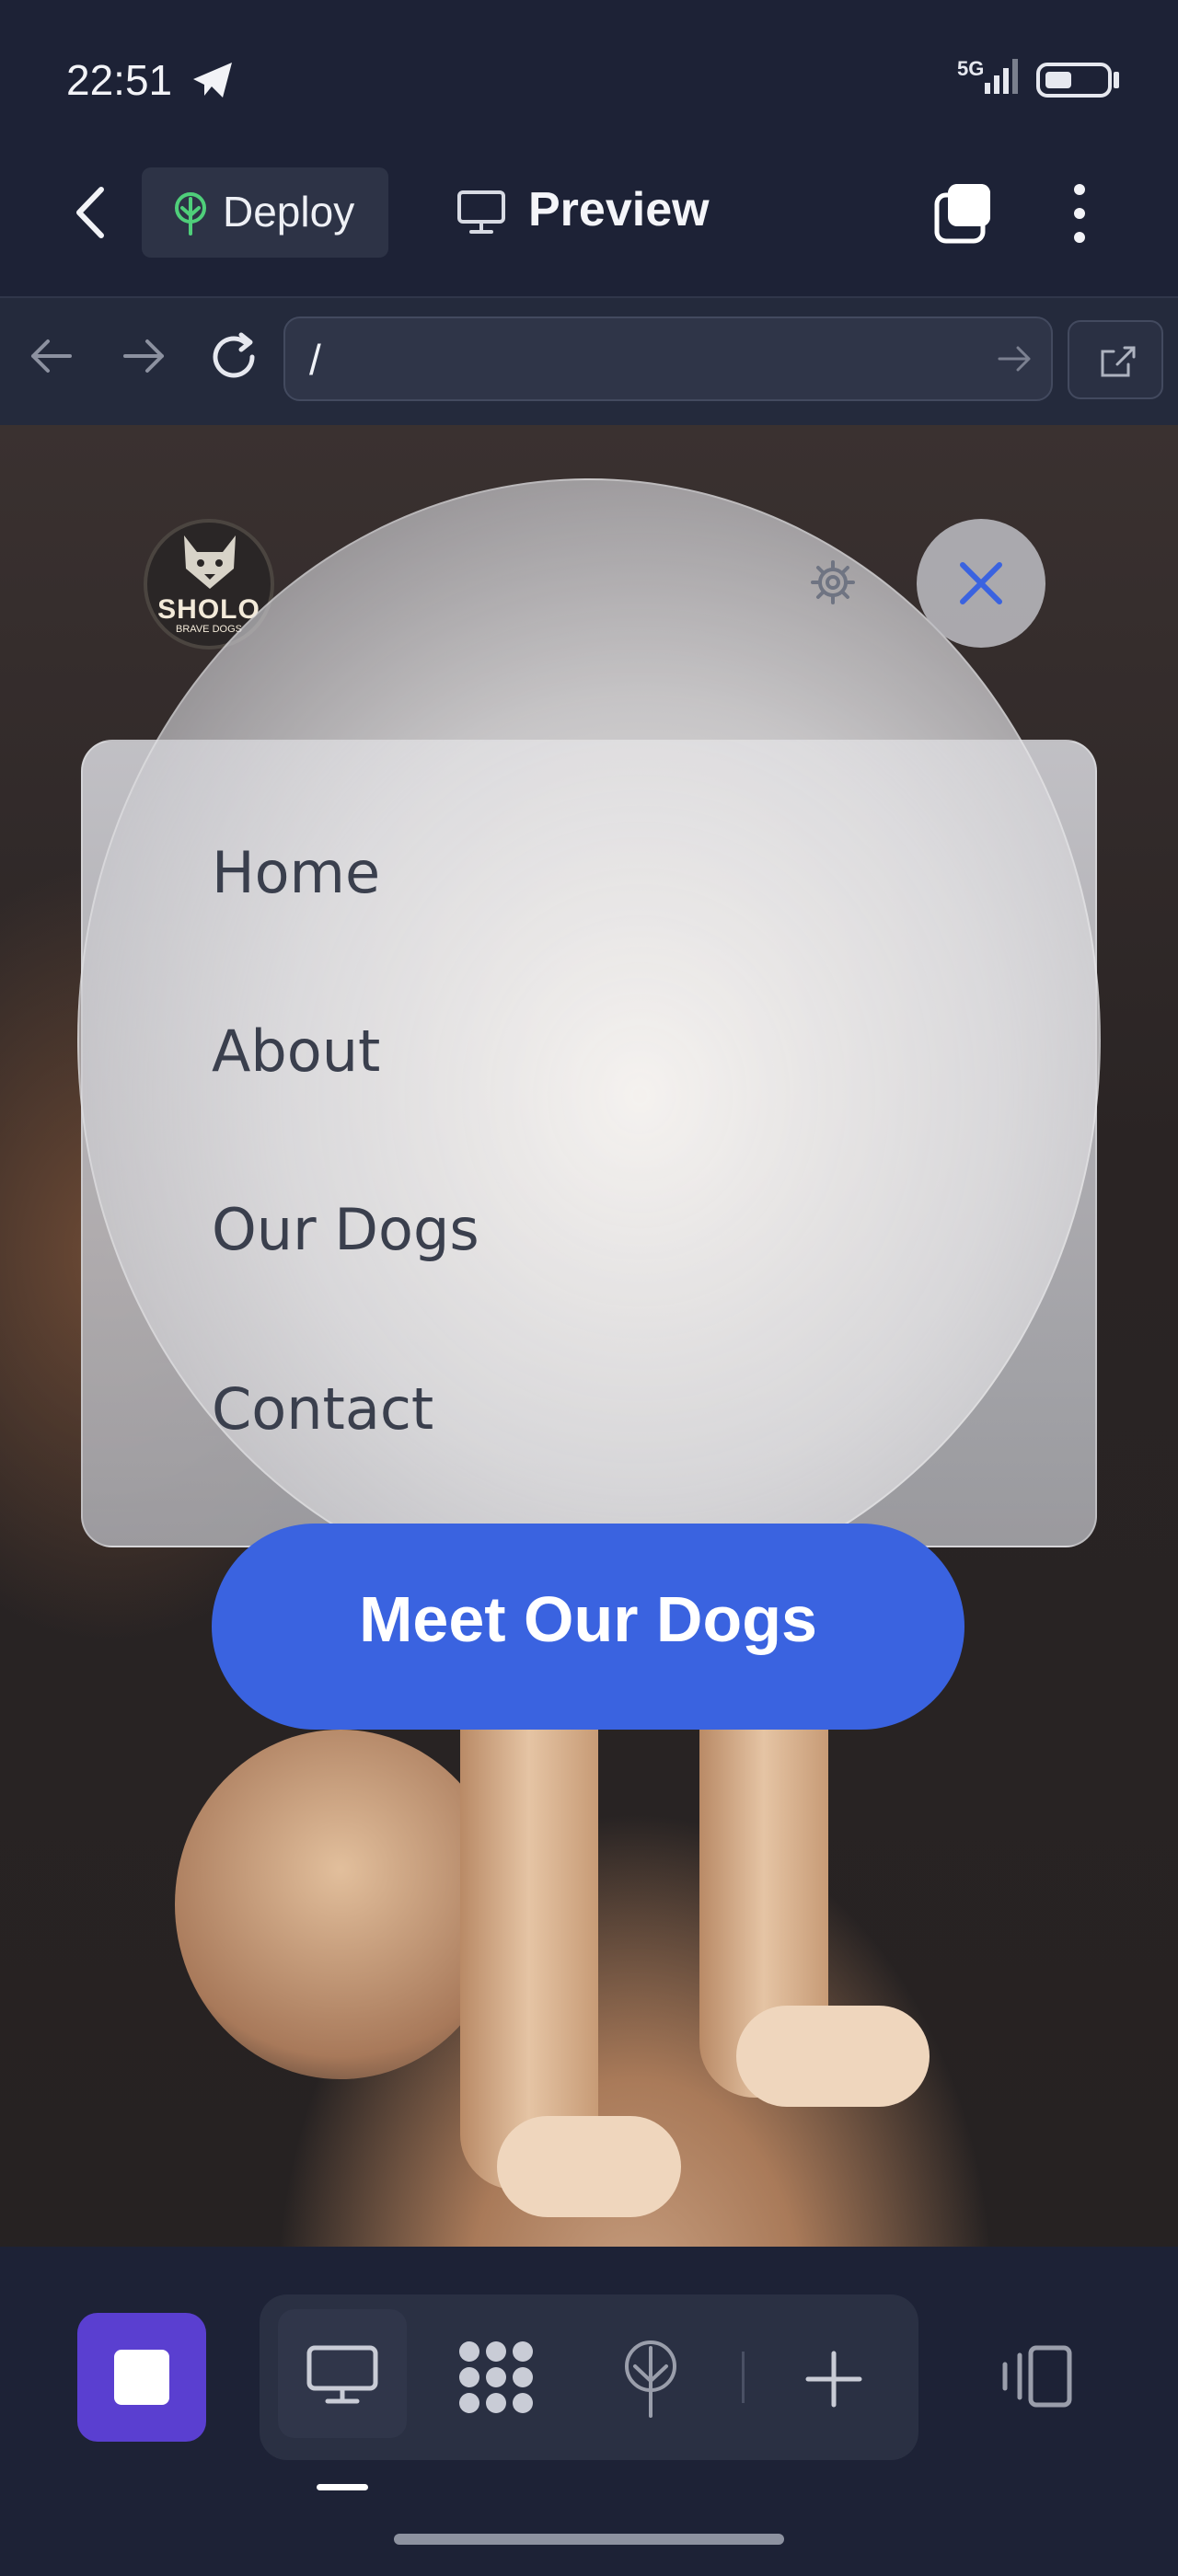  Describe the element at coordinates (1074, 80) in the screenshot. I see `battery-icon` at that location.